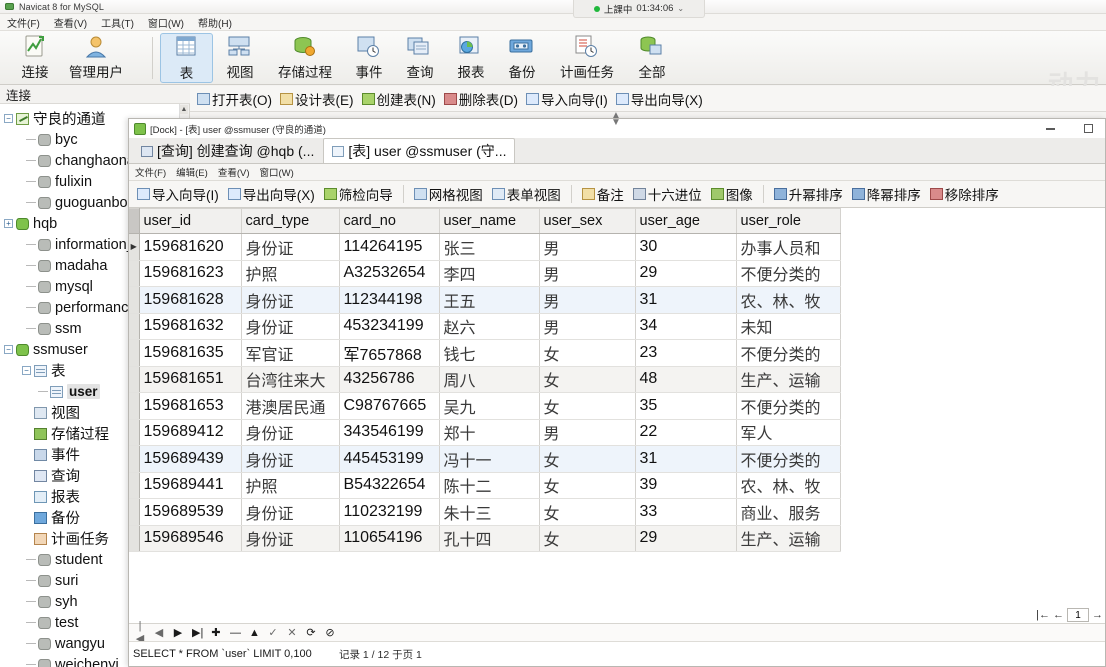 The width and height of the screenshot is (1106, 667). I want to click on delete-record-icon: —, so click(235, 633).